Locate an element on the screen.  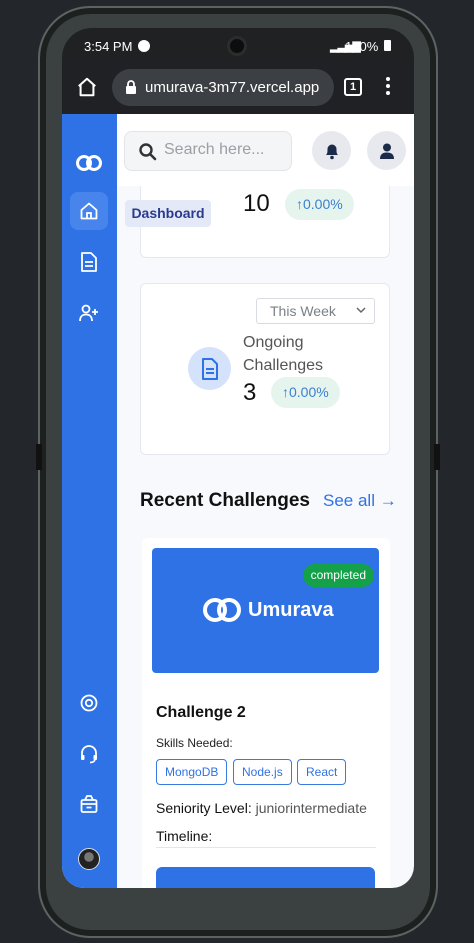
sidebar-item-support is located at coordinates (89, 754).